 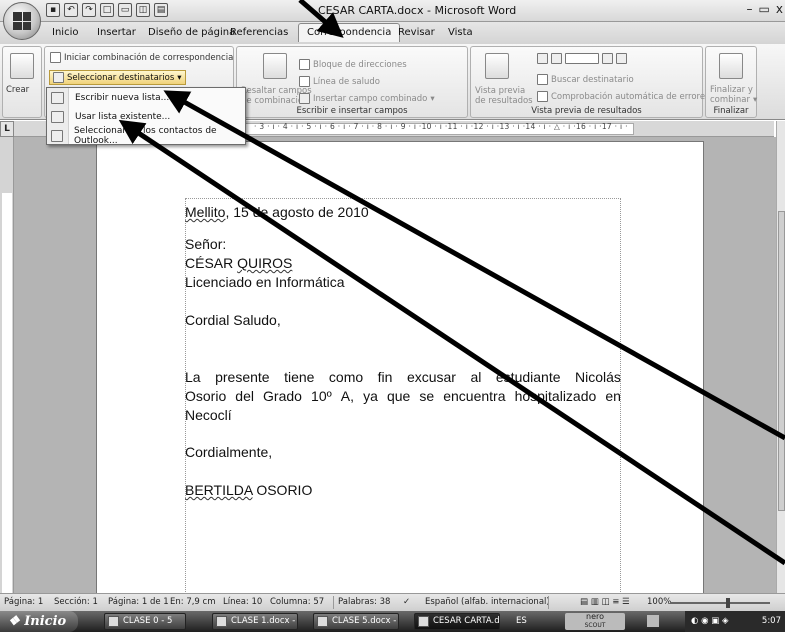 I want to click on word-icon, so click(x=221, y=621).